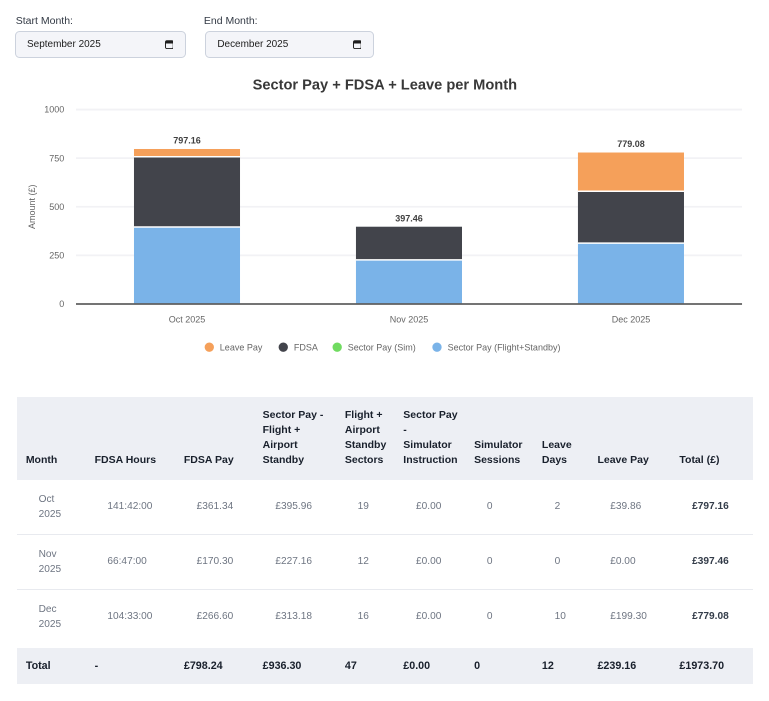 The width and height of the screenshot is (769, 701). I want to click on svg-text: Sector Pay (Flight+Standby), so click(504, 347).